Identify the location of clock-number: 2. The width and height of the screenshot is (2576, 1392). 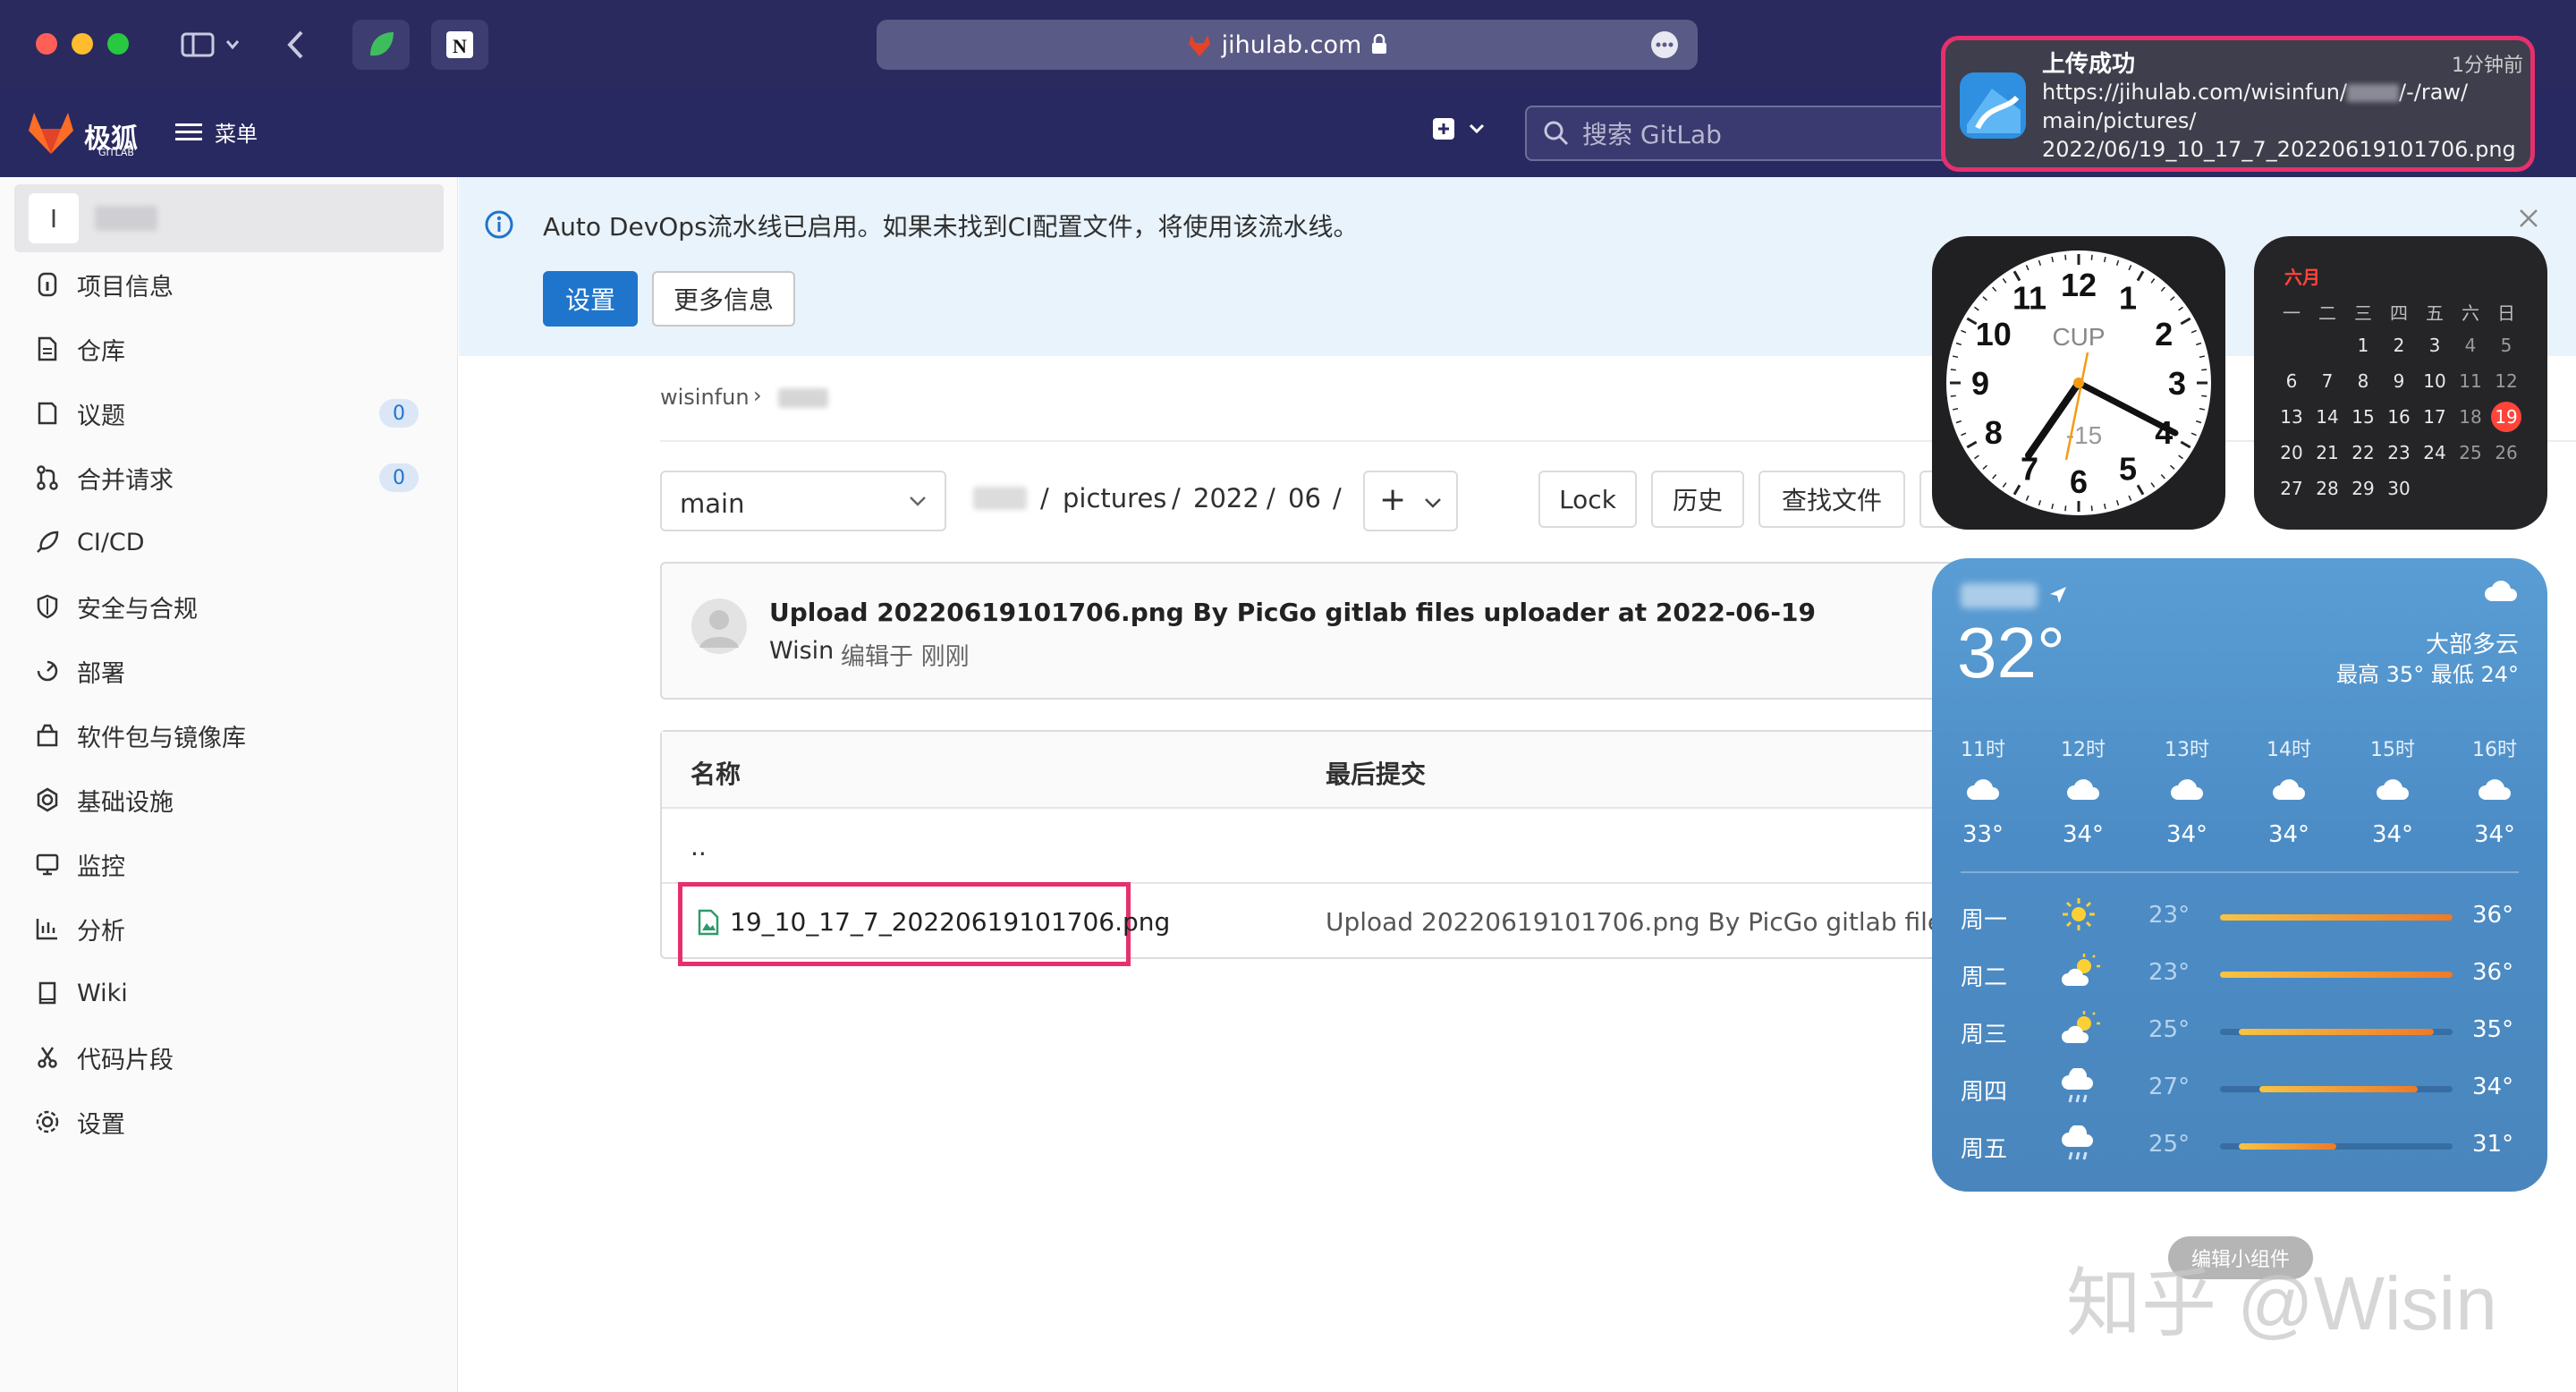
(2164, 334).